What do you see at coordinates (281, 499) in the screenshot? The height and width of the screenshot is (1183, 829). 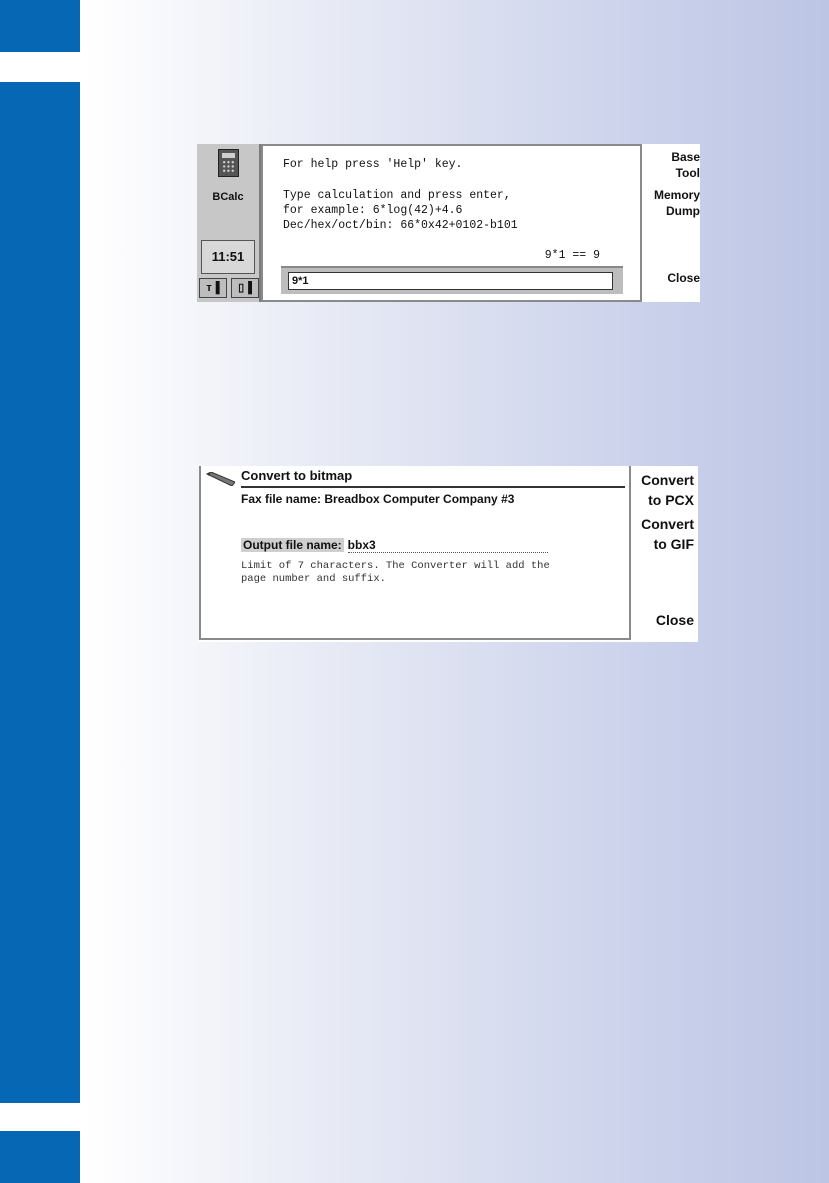 I see `fax-file-label: Fax file name:` at bounding box center [281, 499].